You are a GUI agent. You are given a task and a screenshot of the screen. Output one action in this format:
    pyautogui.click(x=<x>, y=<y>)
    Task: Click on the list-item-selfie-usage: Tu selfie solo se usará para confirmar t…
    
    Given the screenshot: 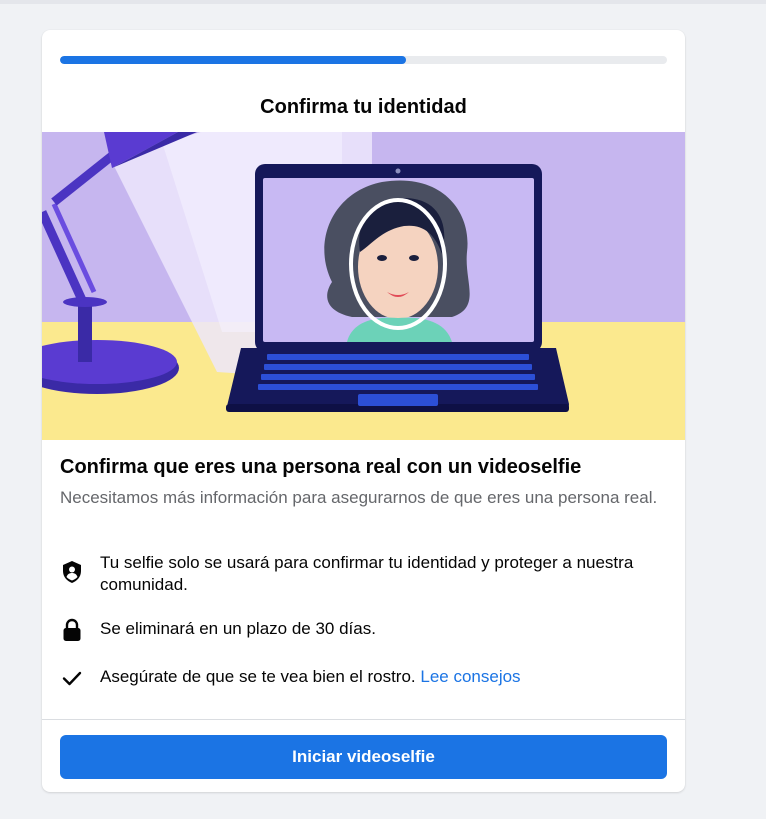 What is the action you would take?
    pyautogui.click(x=365, y=574)
    